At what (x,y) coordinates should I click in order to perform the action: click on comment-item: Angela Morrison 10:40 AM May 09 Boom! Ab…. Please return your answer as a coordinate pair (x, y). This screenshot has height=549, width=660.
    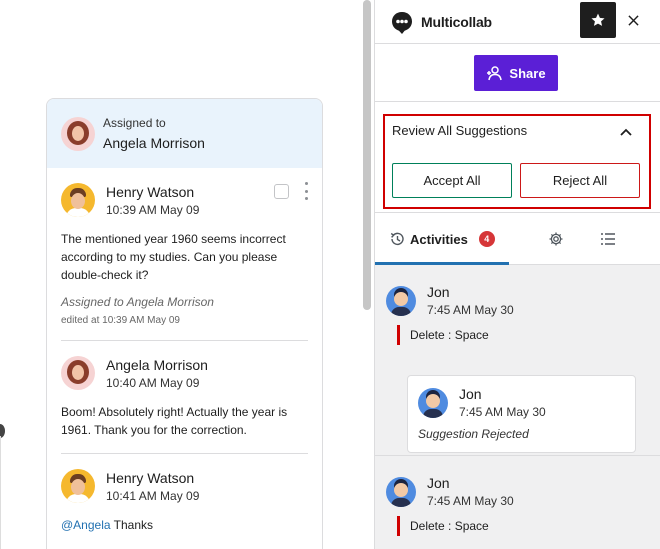
    Looking at the image, I should click on (184, 397).